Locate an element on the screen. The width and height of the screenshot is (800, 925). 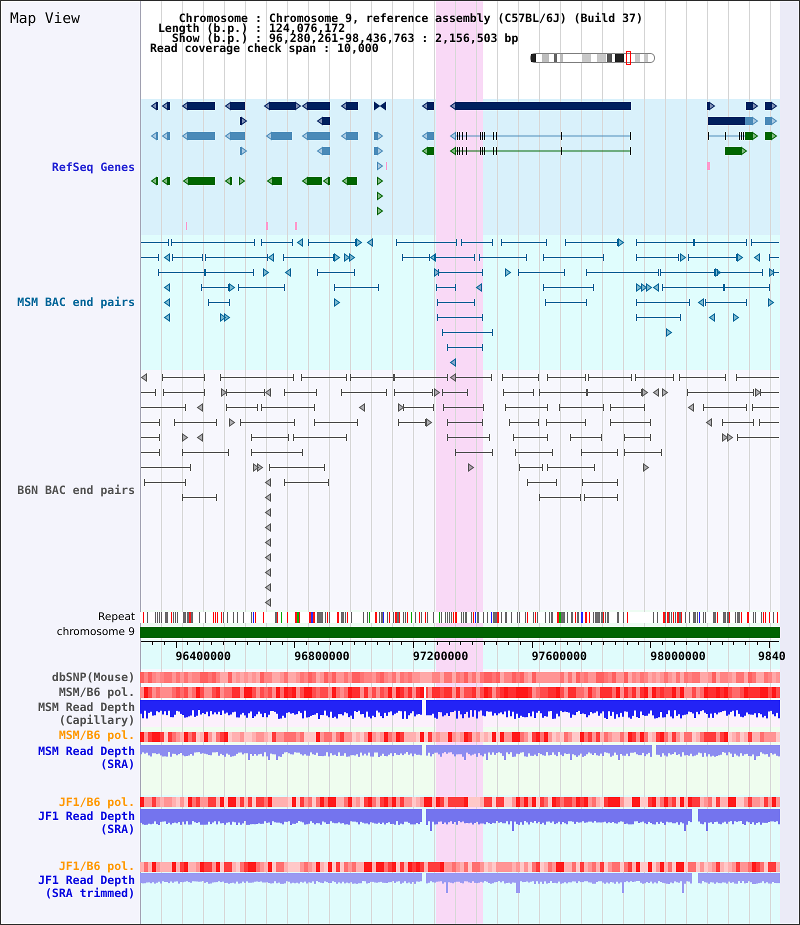
info-label: Length (b.p.) is located at coordinates (203, 28).